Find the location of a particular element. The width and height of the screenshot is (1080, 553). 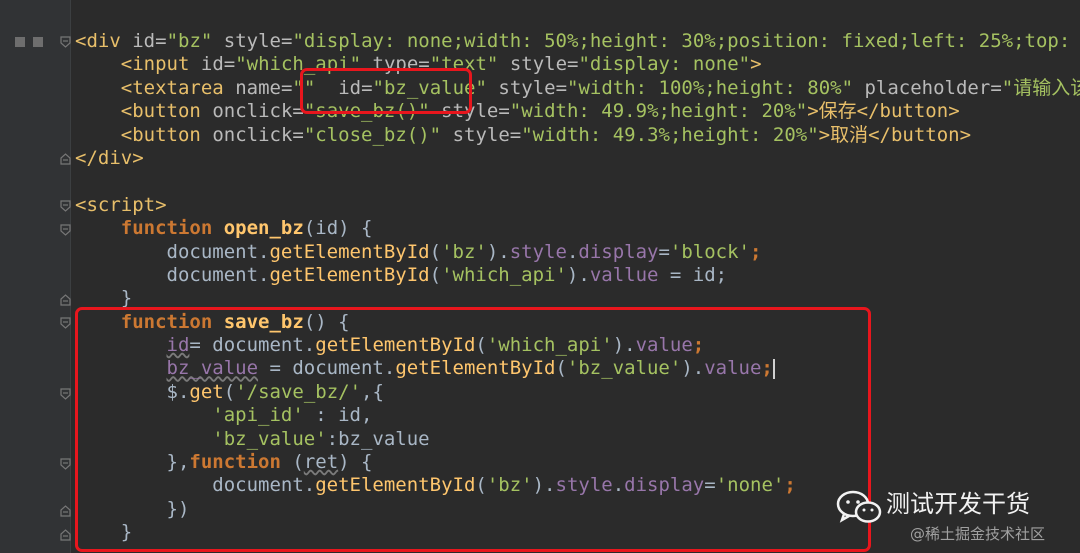

code-line-empty is located at coordinates (577, 181).